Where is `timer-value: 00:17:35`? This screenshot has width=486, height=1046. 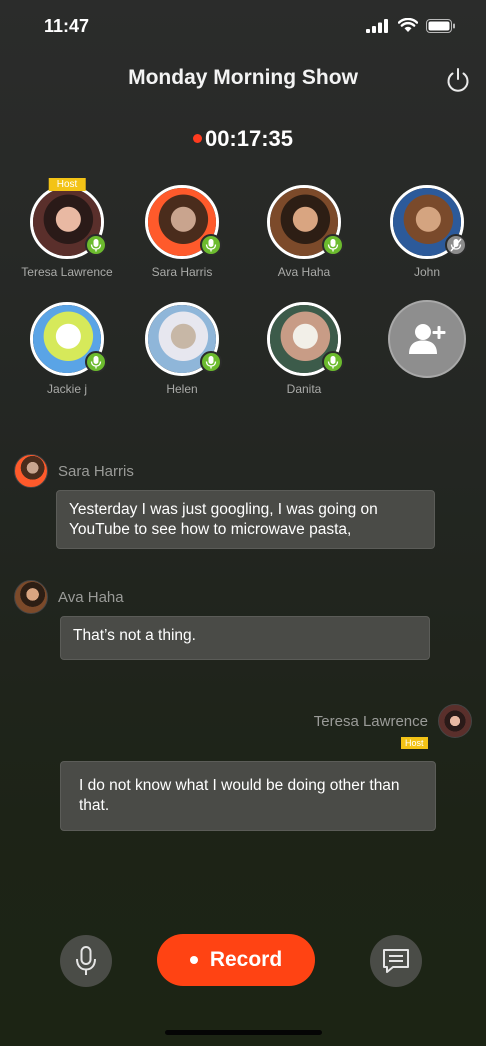 timer-value: 00:17:35 is located at coordinates (249, 138).